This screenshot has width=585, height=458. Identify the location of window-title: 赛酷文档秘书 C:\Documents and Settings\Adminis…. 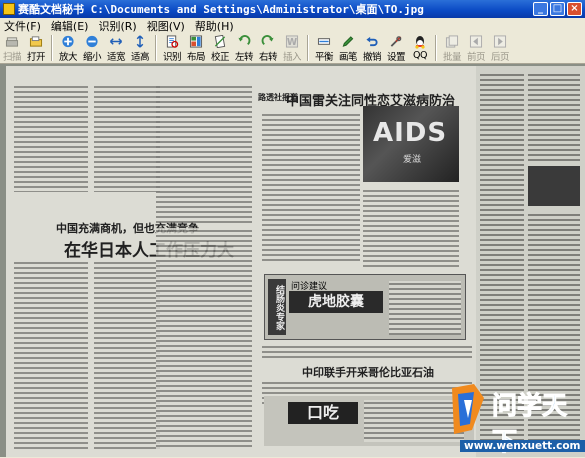
(221, 9).